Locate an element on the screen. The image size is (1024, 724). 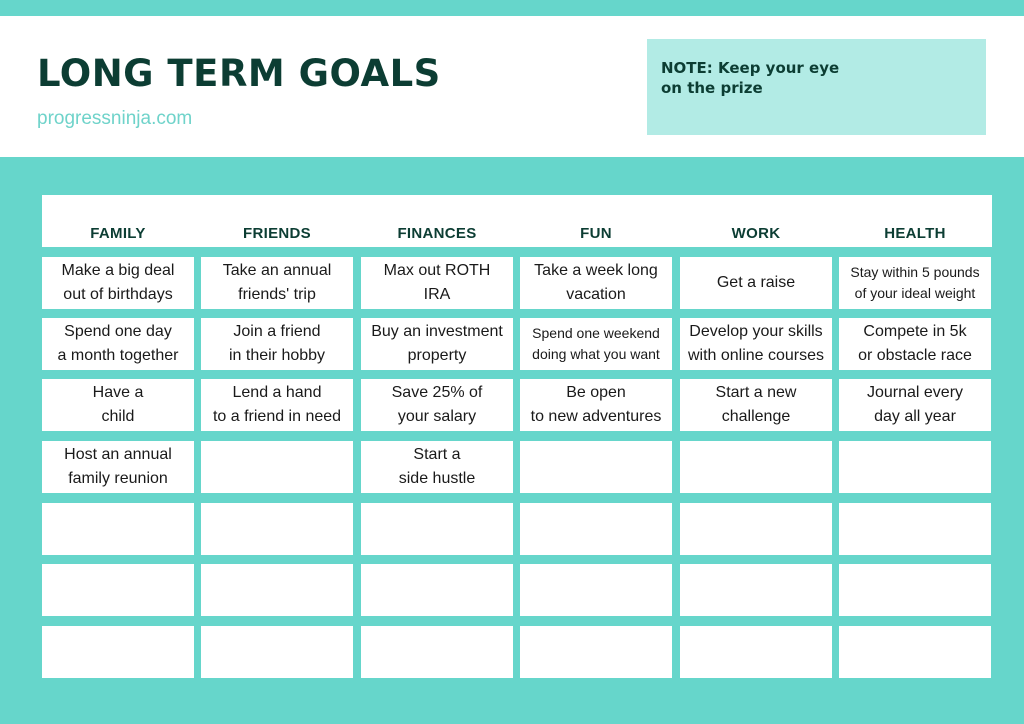
column-header-row: FAMILY FRIENDS FINANCES FUN WORK HEALTH is located at coordinates (517, 221).